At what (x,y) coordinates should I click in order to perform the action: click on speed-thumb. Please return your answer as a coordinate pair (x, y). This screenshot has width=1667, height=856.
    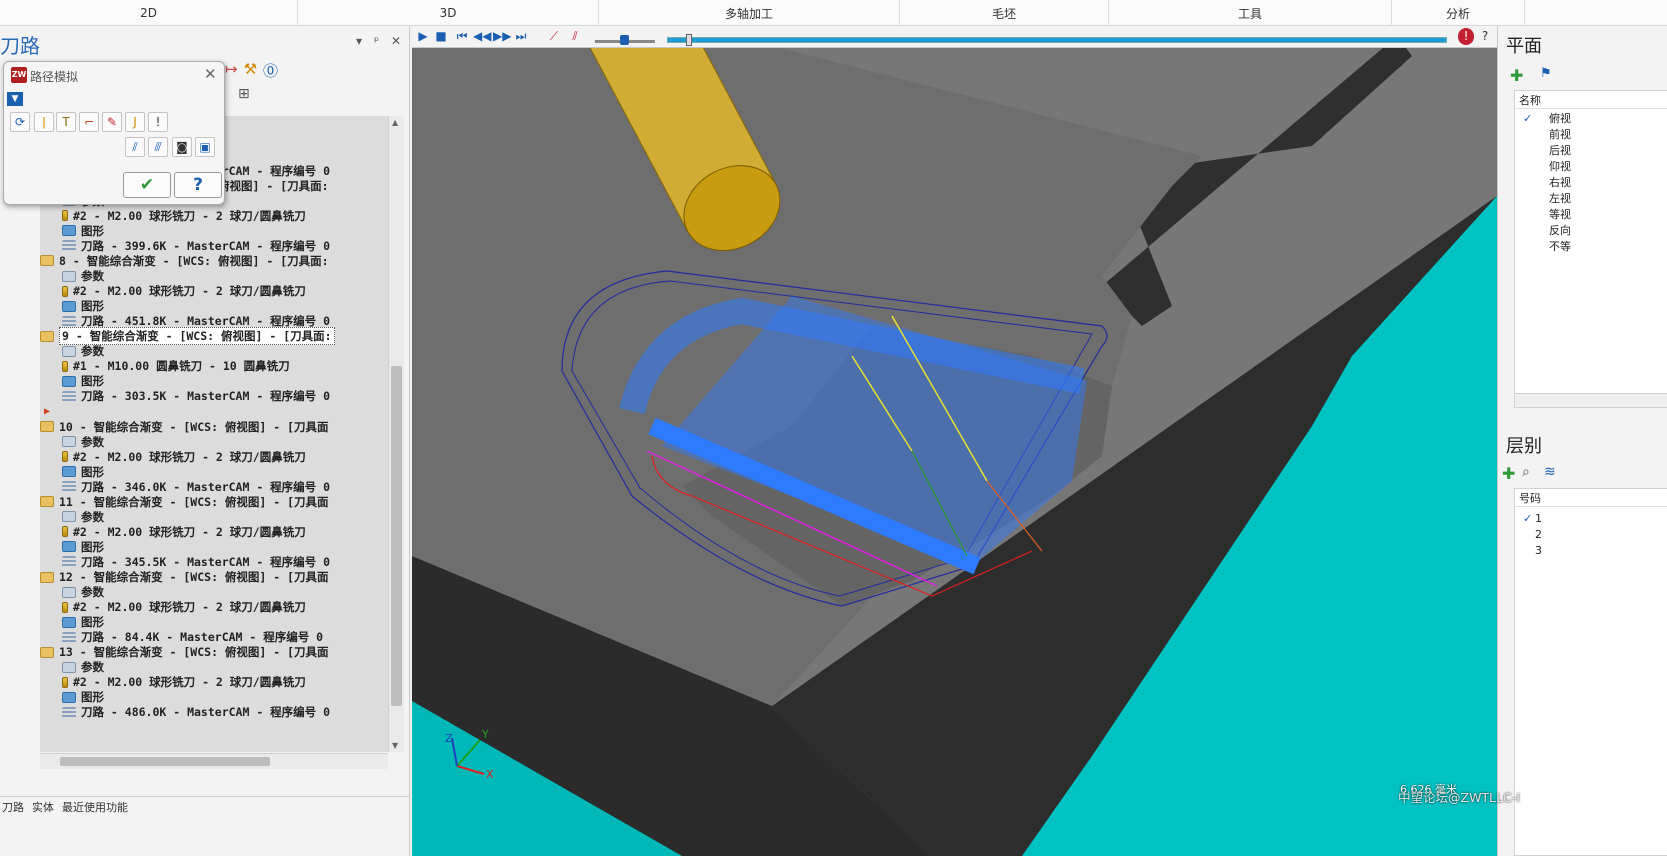
    Looking at the image, I should click on (624, 40).